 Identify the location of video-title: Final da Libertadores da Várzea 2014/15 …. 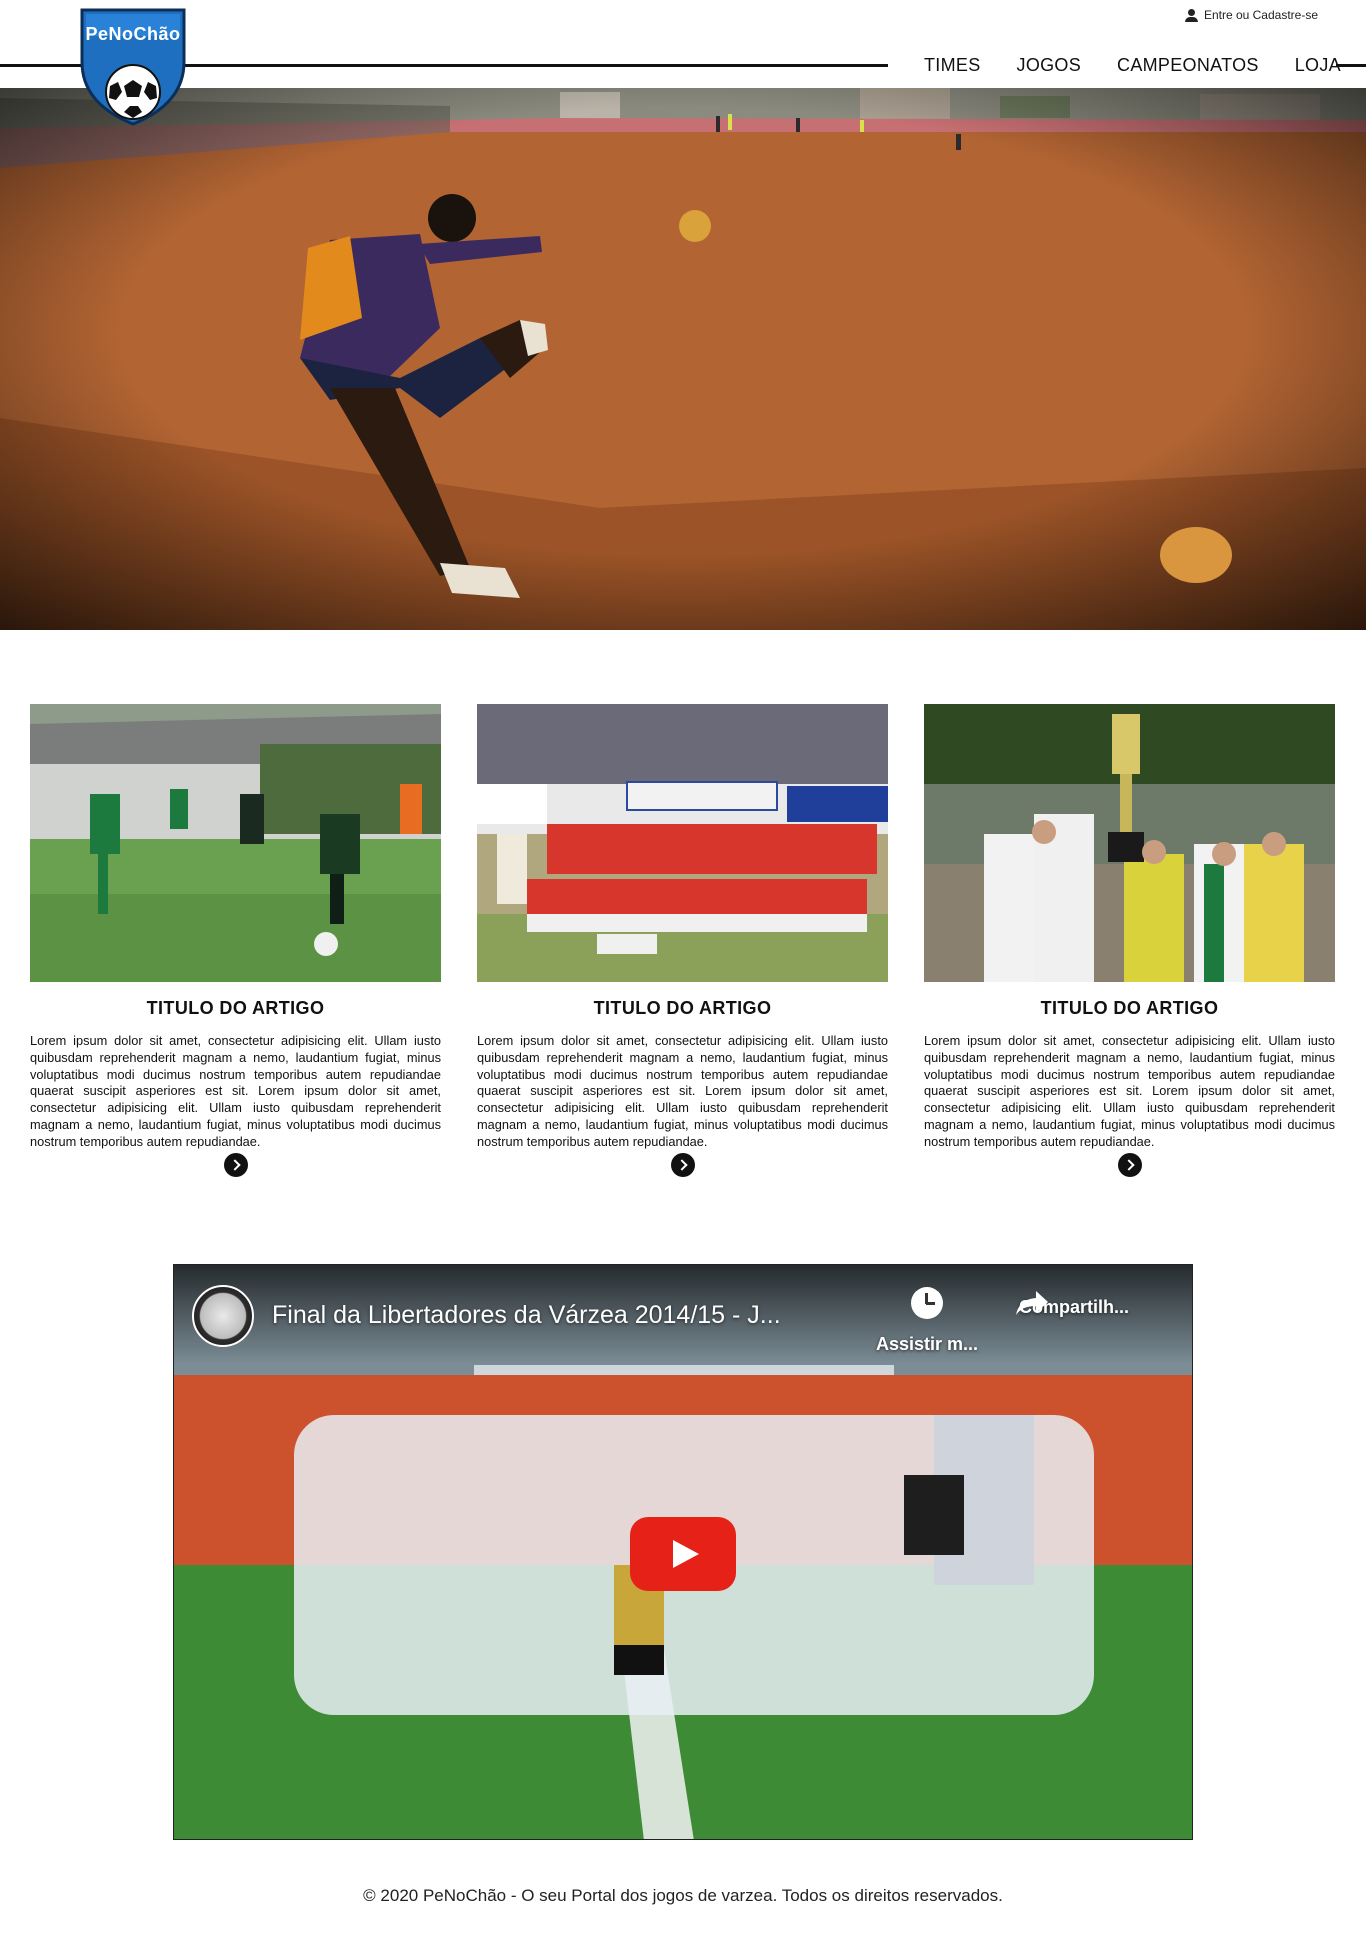
(526, 1315).